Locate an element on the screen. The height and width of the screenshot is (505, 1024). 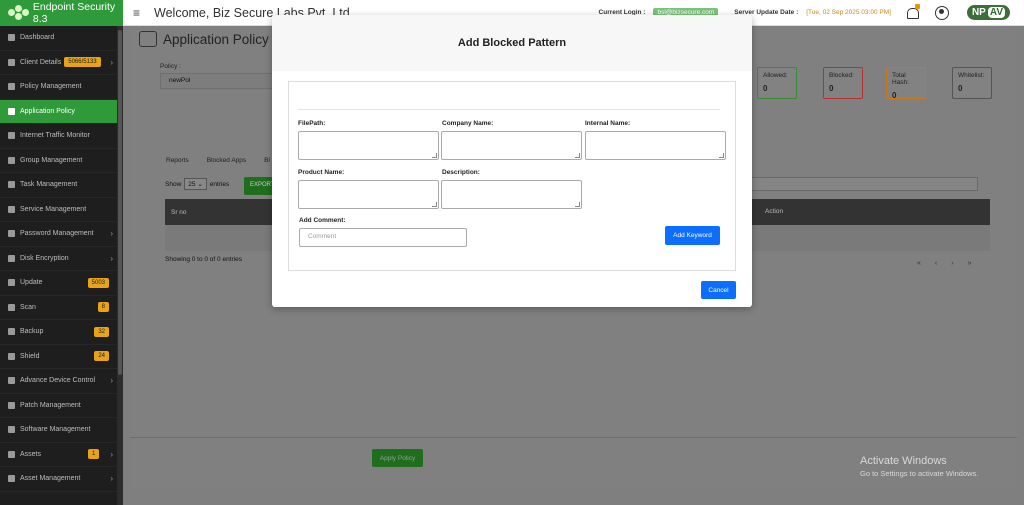
update-count-badge: 5003 is located at coordinates (98, 282).